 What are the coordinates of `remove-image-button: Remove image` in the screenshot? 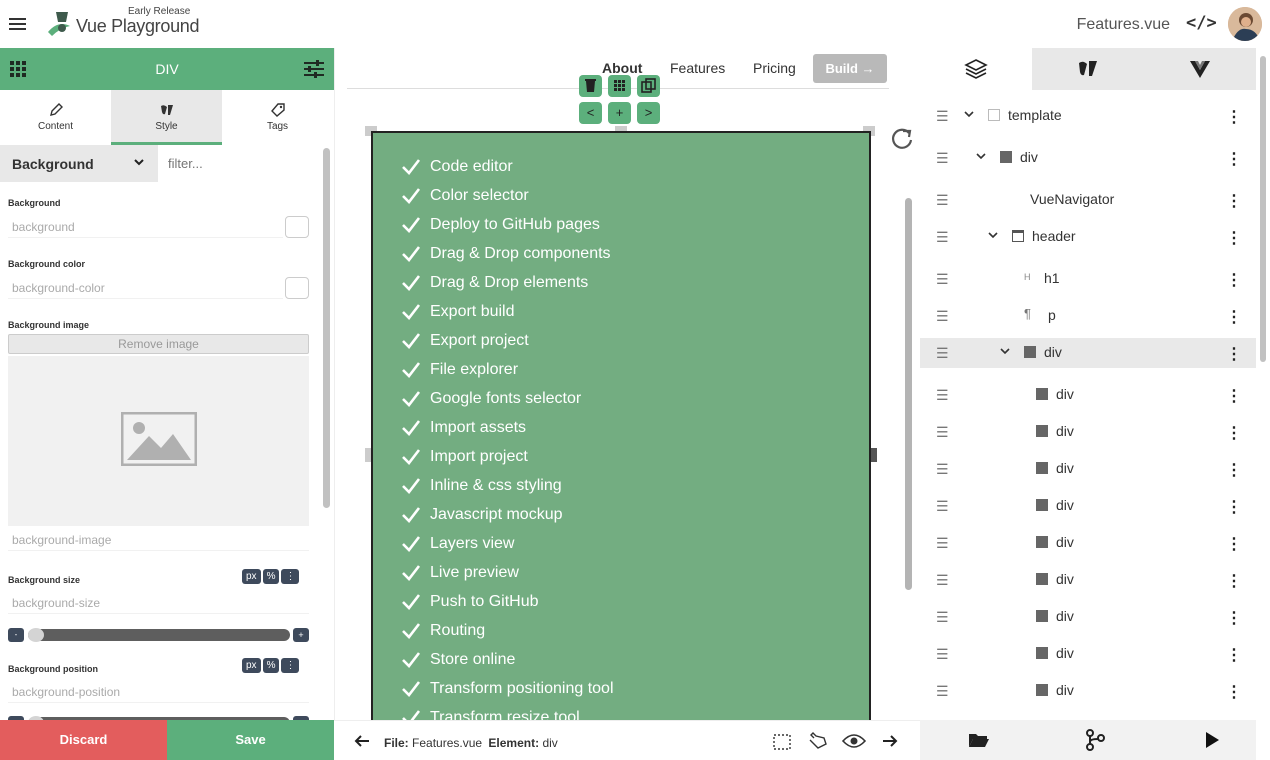 It's located at (158, 344).